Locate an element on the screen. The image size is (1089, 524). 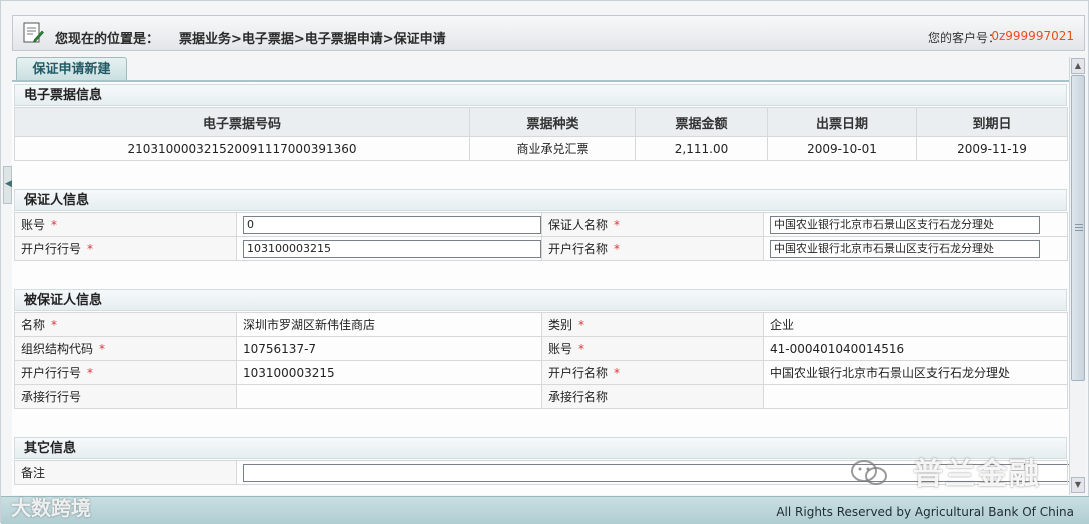
other-info-table: 备注 is located at coordinates (541, 472).